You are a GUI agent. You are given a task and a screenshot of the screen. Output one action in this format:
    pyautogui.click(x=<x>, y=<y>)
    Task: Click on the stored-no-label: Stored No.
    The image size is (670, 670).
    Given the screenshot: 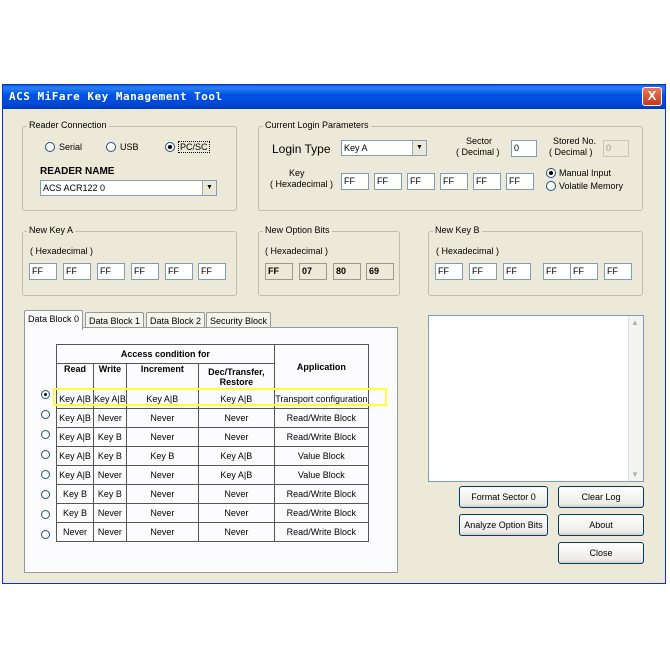 What is the action you would take?
    pyautogui.click(x=575, y=141)
    